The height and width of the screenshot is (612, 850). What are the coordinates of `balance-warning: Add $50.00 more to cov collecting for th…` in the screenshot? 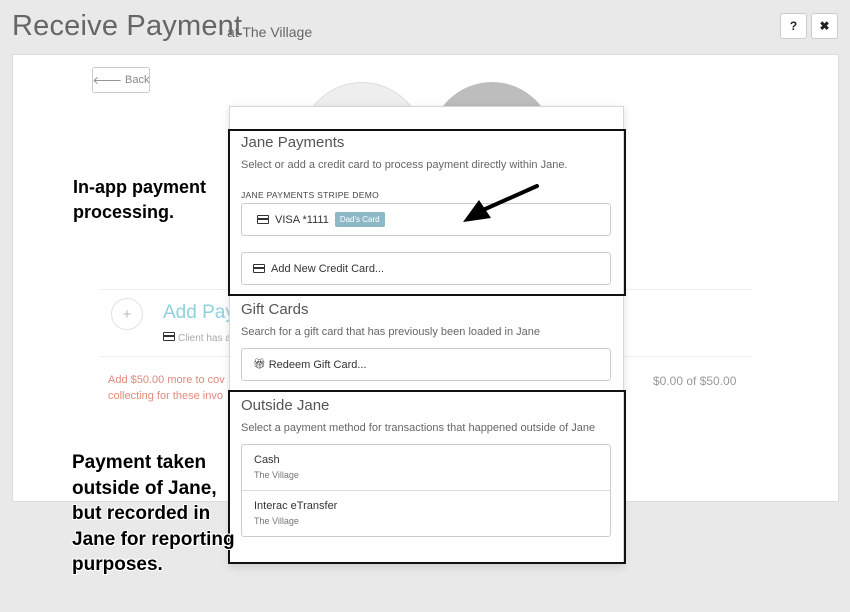 It's located at (173, 388).